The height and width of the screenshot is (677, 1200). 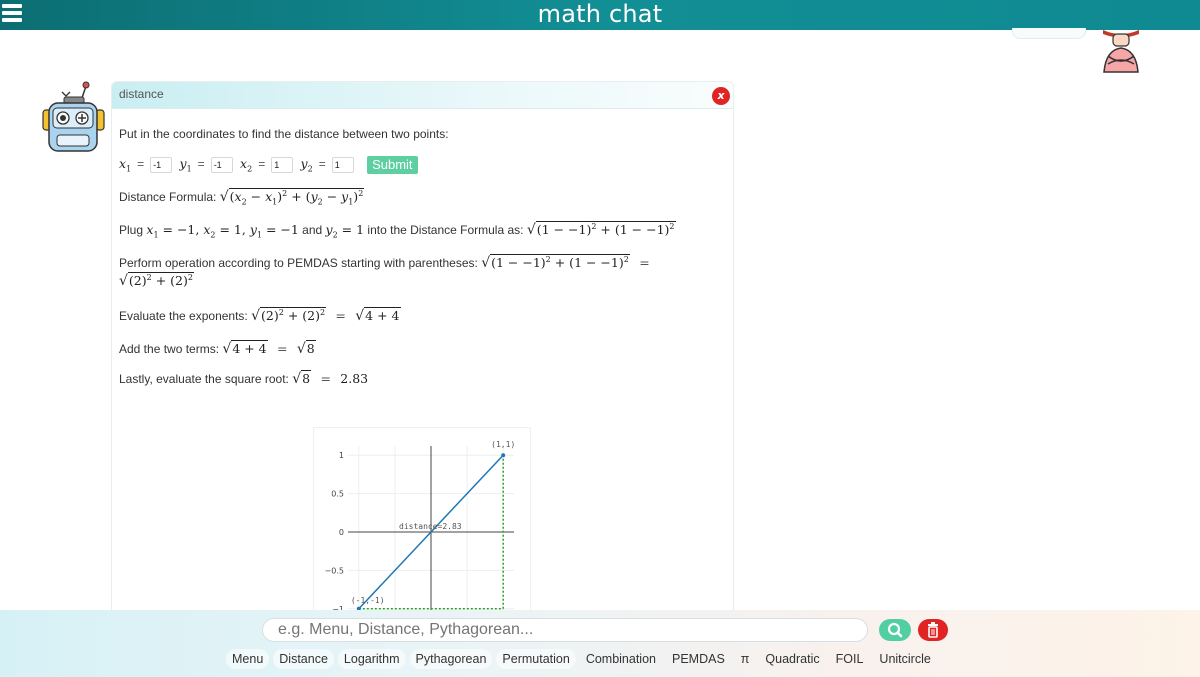 What do you see at coordinates (312, 230) in the screenshot?
I see `plug-and: and` at bounding box center [312, 230].